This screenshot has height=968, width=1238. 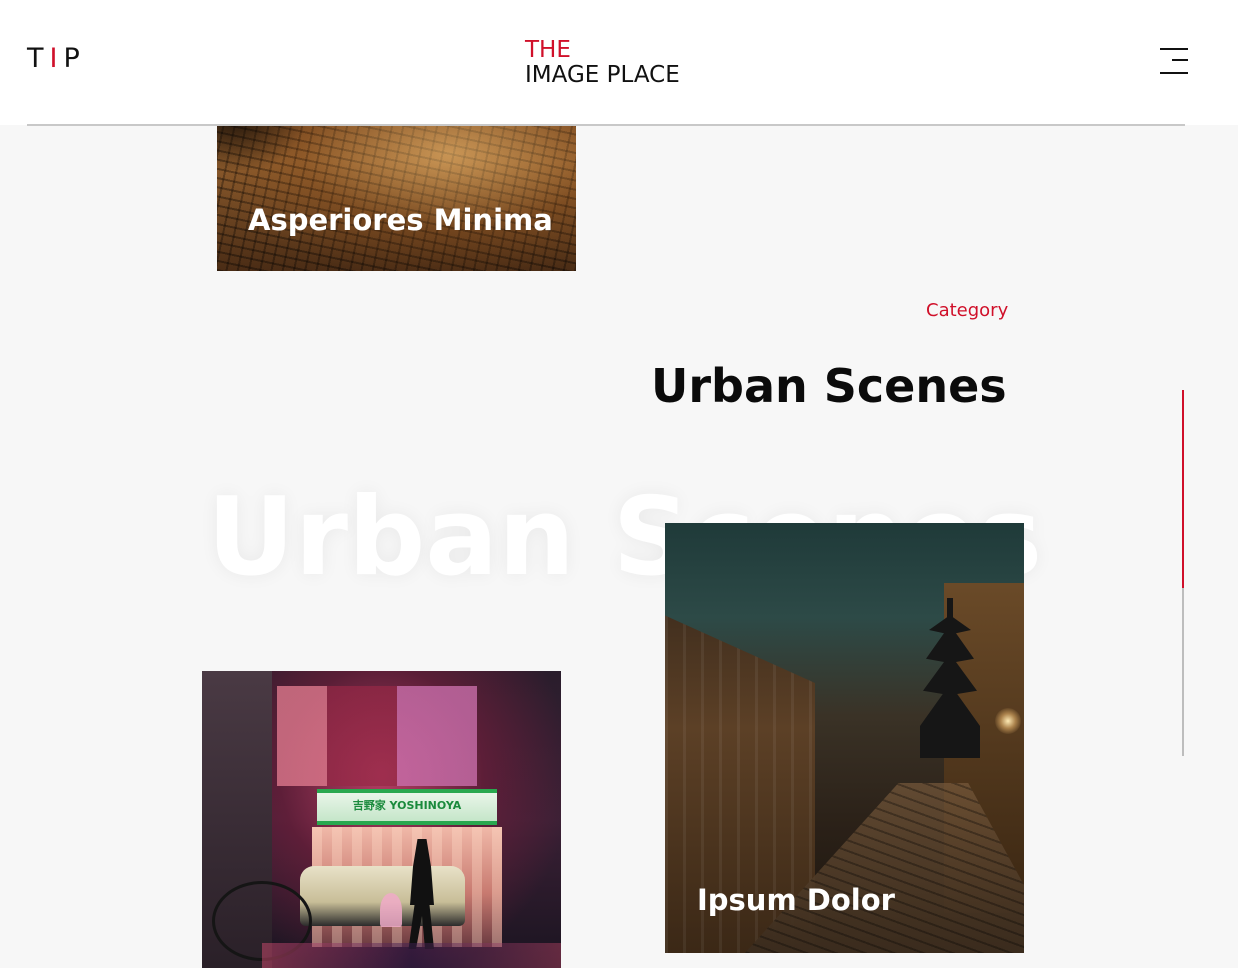 I want to click on header-divider, so click(x=606, y=125).